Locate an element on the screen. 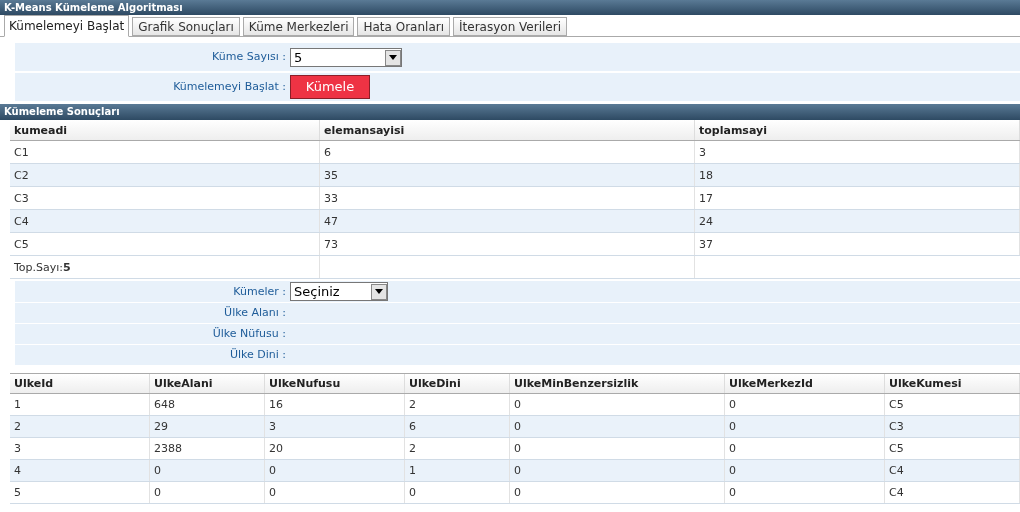  column-header: UlkeNufusu is located at coordinates (335, 383).